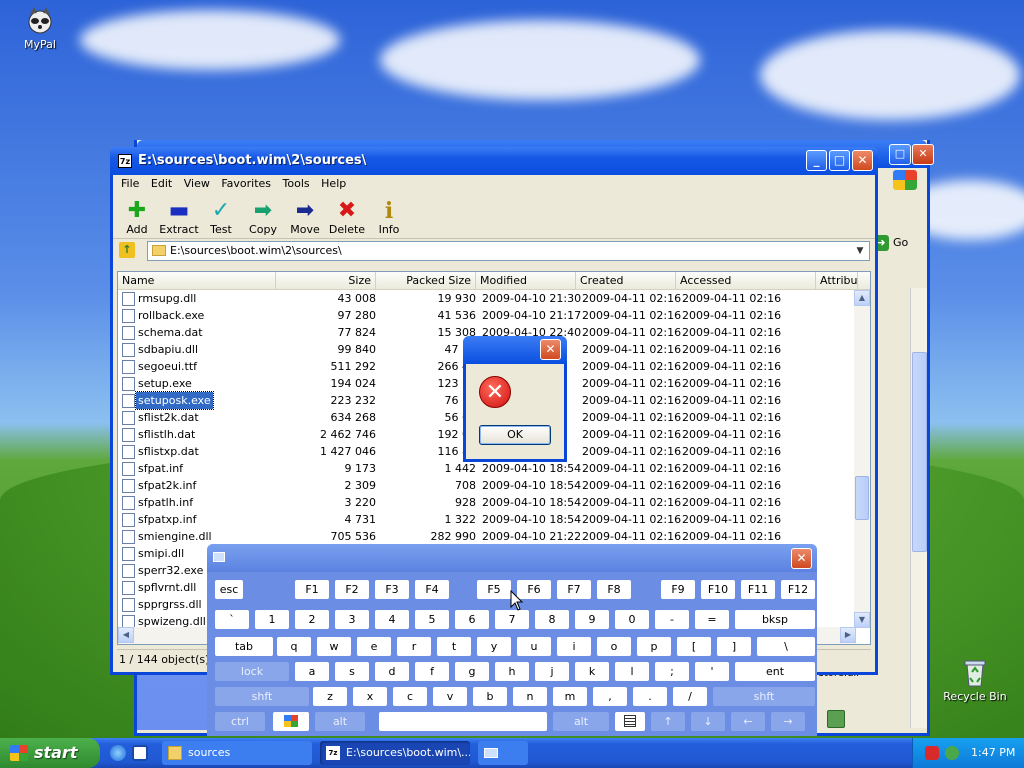 This screenshot has width=1024, height=768. I want to click on key-F1: F1, so click(312, 589).